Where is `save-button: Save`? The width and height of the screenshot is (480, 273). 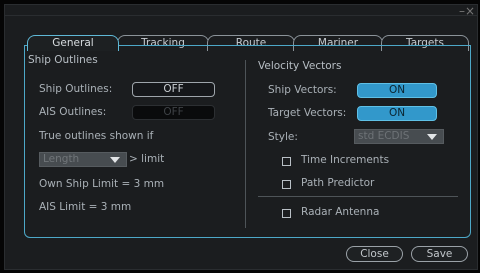 save-button: Save is located at coordinates (439, 254).